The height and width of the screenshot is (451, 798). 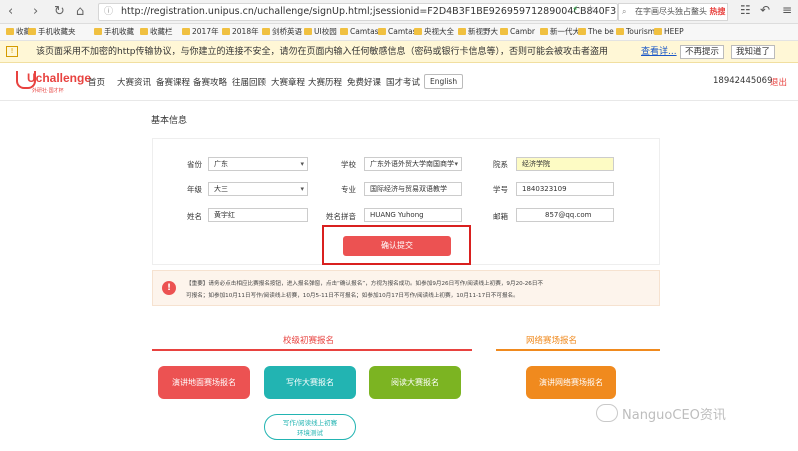 I want to click on bookmark-label: 剑桥英语, so click(x=287, y=31).